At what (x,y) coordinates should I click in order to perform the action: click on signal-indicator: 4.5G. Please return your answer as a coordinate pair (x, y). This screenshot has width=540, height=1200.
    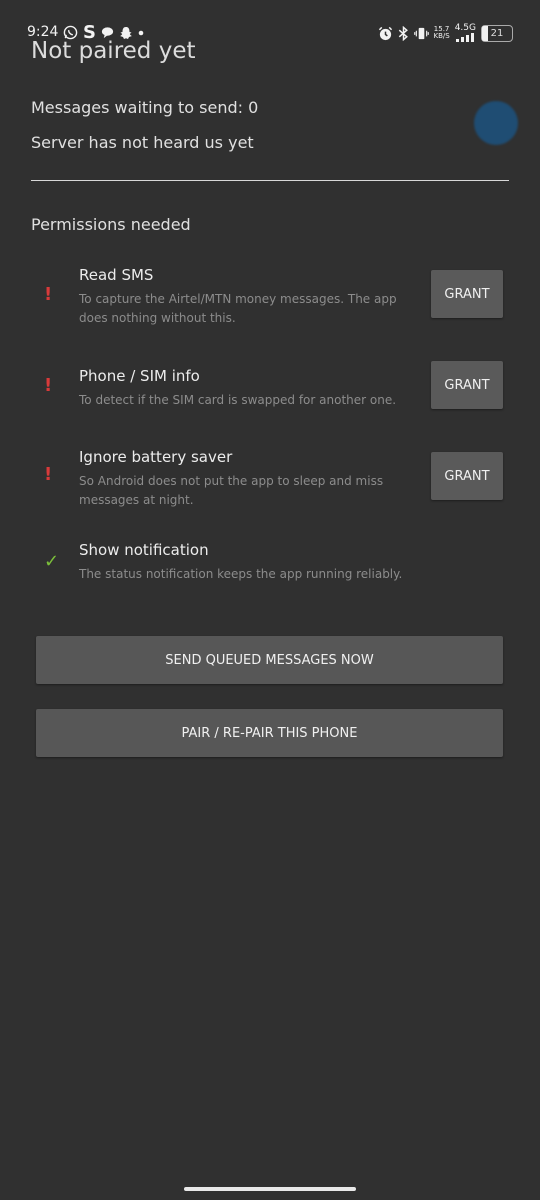
    Looking at the image, I should click on (465, 33).